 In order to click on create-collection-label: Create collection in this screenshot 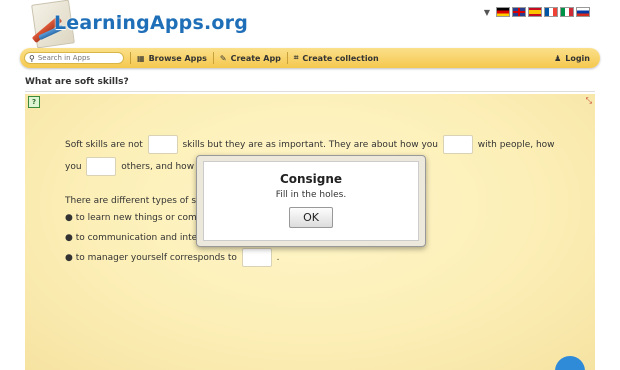, I will do `click(340, 58)`.